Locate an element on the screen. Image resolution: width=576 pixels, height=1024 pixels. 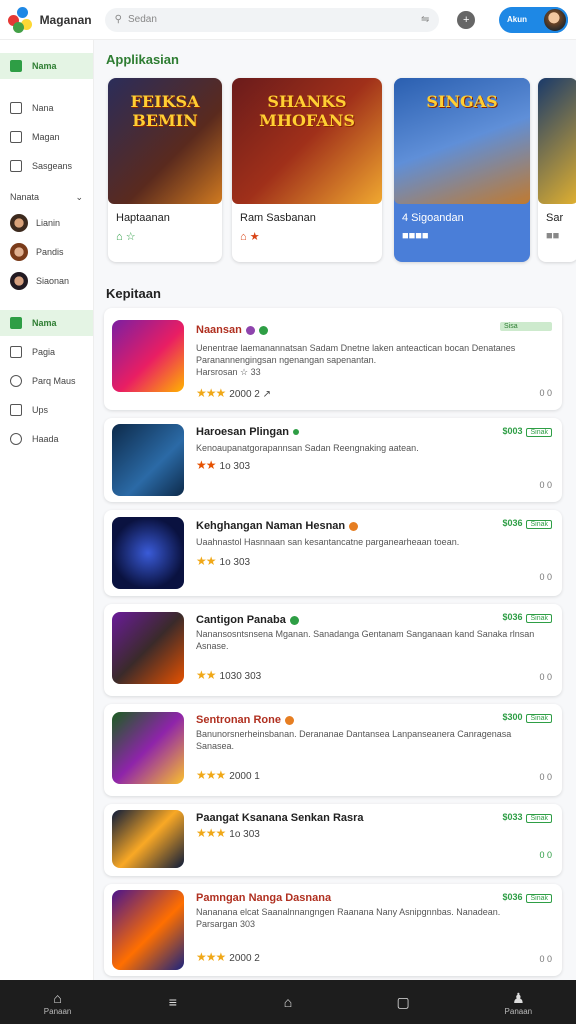
nav-square: ▢ is located at coordinates (403, 1002).